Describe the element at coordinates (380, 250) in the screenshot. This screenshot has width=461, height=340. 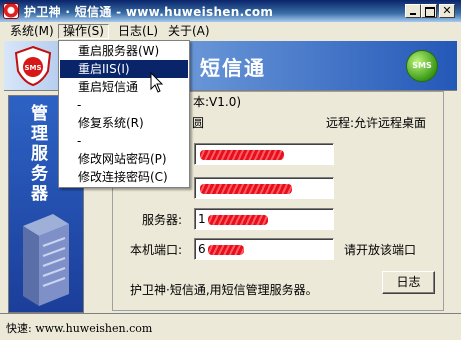
I see `port-note: 请开放该端口` at that location.